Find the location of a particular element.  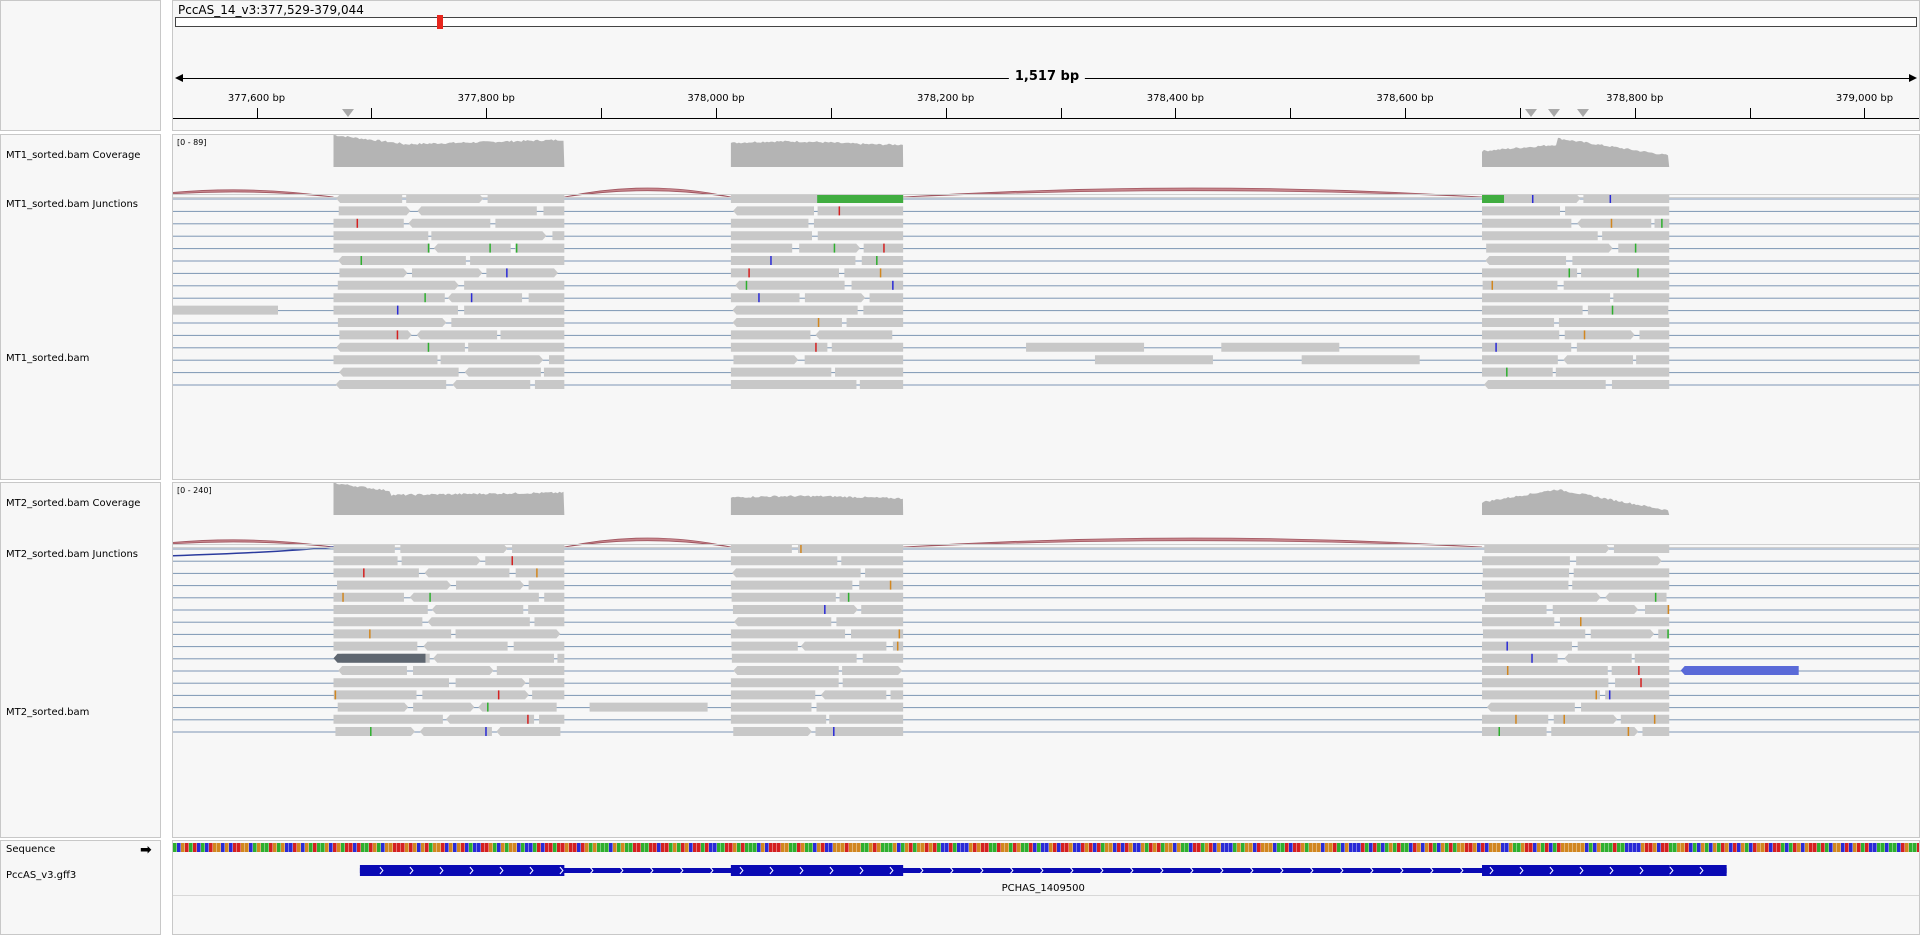

ruler-tick-label: 378,000 bp is located at coordinates (716, 98).